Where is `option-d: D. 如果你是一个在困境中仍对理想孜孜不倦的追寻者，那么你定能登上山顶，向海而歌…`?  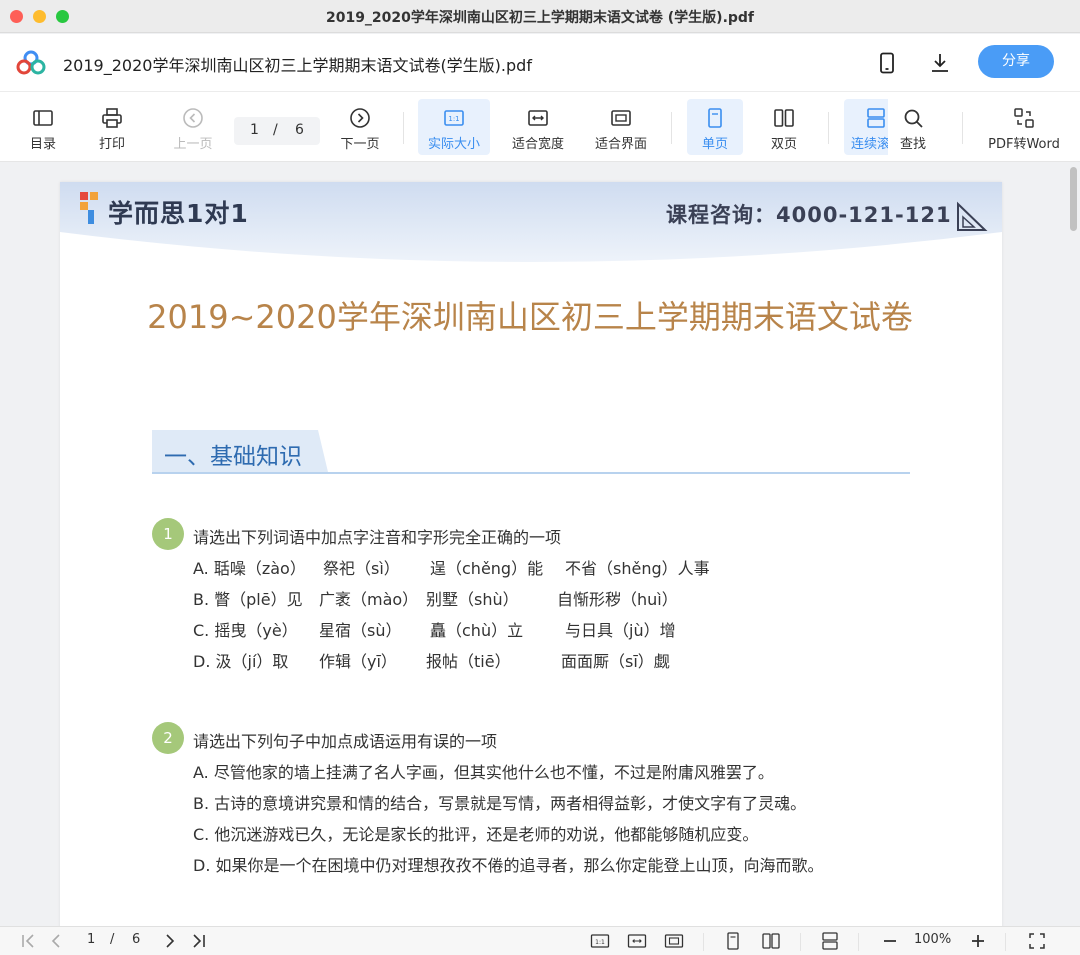
option-d: D. 如果你是一个在困境中仍对理想孜孜不倦的追寻者，那么你定能登上山顶，向海而歌… is located at coordinates (508, 865).